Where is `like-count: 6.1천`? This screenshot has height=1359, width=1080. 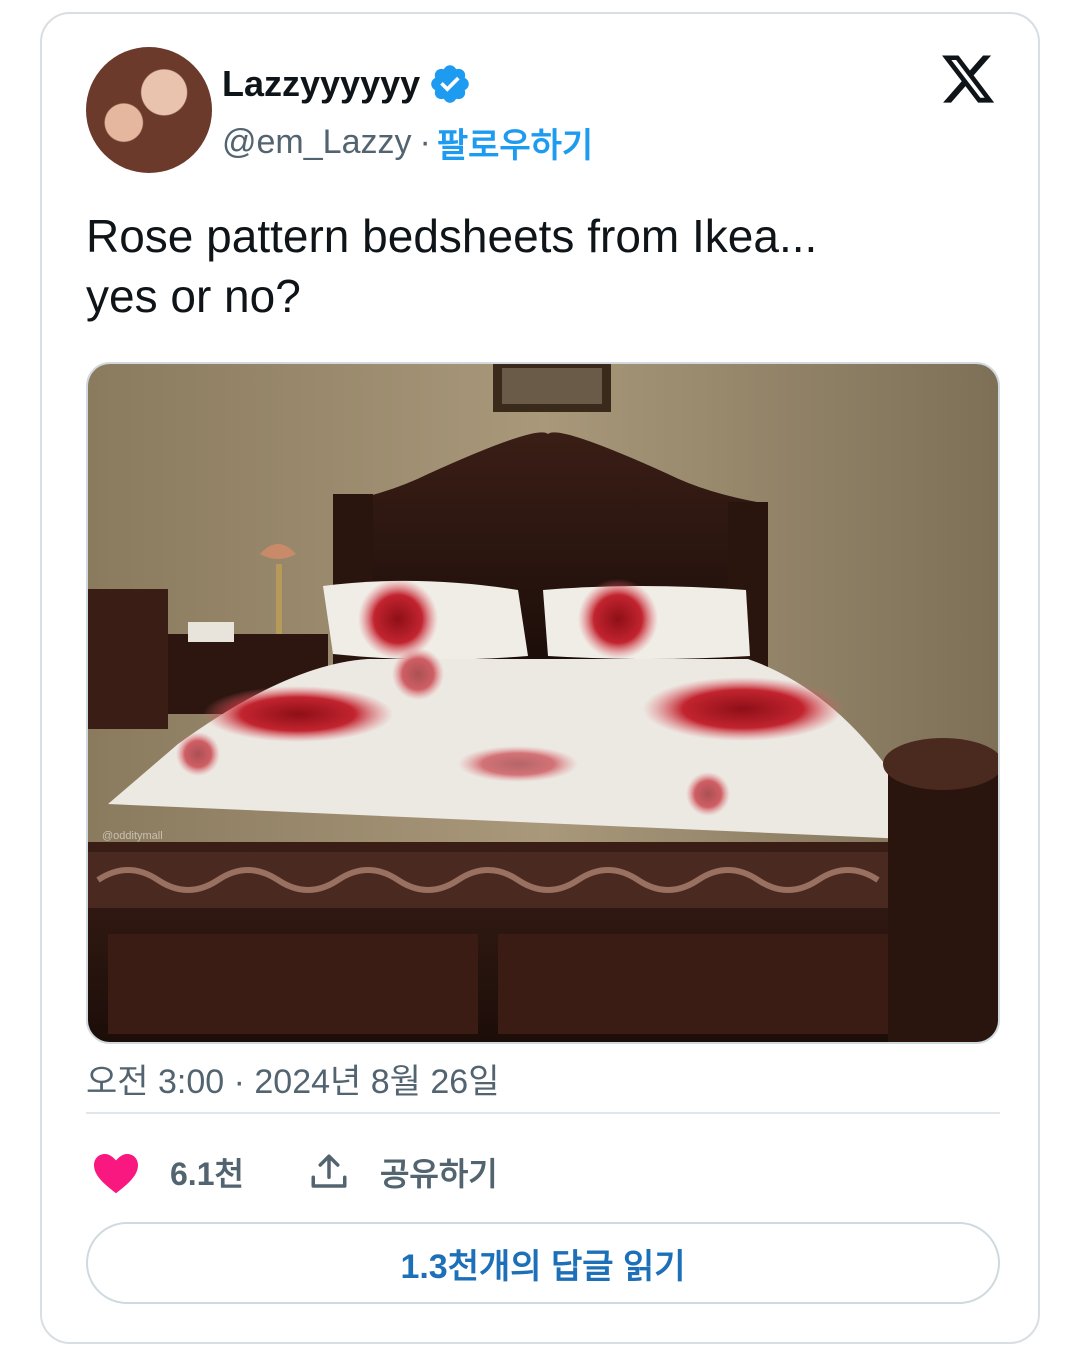
like-count: 6.1천 is located at coordinates (207, 1174).